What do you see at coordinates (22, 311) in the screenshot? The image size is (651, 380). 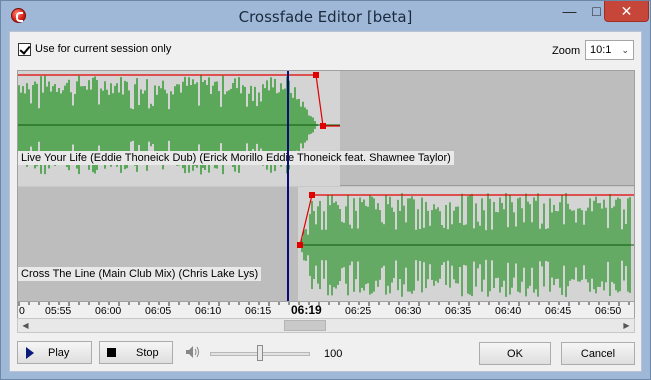 I see `tick-label: 0` at bounding box center [22, 311].